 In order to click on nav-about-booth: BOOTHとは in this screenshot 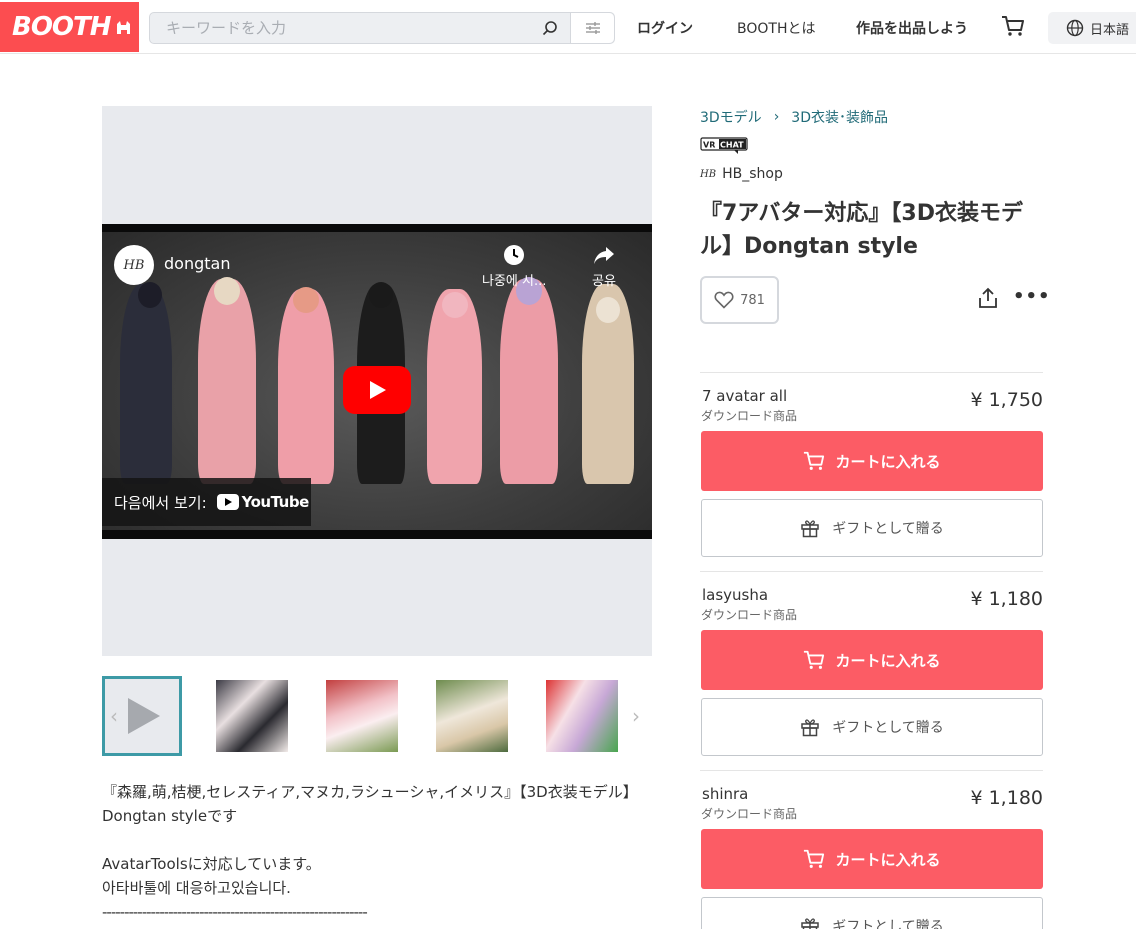, I will do `click(776, 28)`.